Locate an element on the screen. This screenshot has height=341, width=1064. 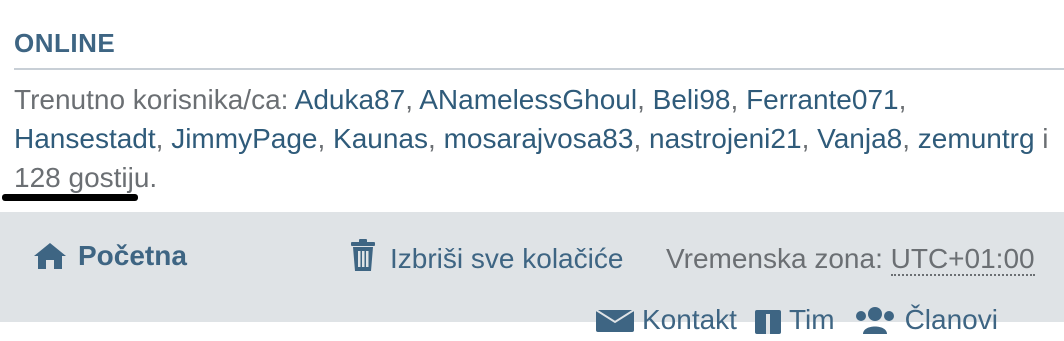
user-link-aduka87: Aduka87 is located at coordinates (350, 99).